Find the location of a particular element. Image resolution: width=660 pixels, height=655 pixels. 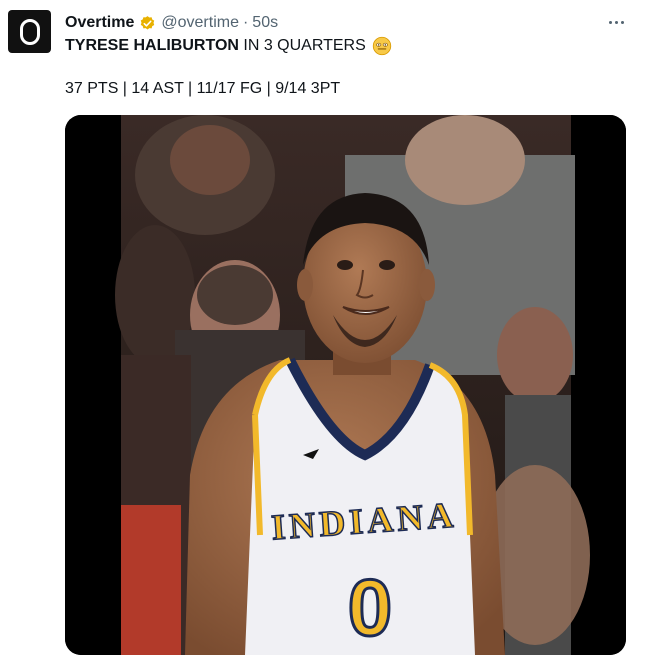

tweet-text-headline: TYRESE HALIBURTON IN 3 QUARTERS is located at coordinates (228, 46).